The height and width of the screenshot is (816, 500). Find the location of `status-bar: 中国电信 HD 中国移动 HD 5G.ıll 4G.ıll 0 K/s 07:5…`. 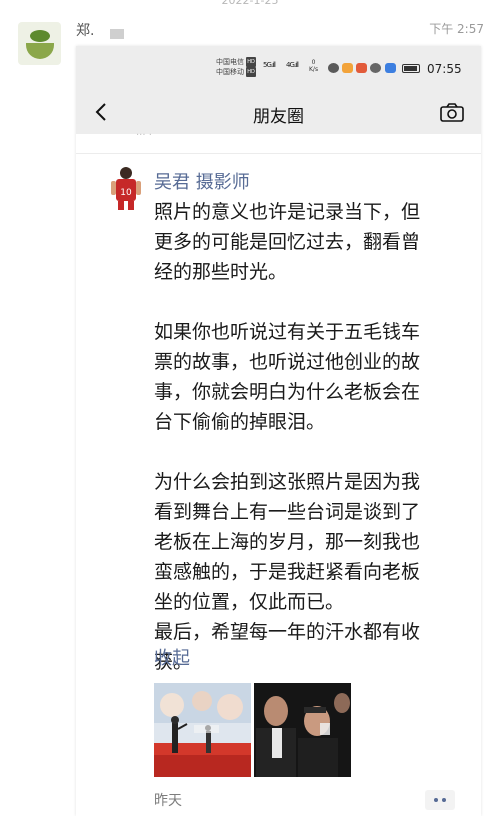

status-bar: 中国电信 HD 中国移动 HD 5G.ıll 4G.ıll 0 K/s 07:5… is located at coordinates (278, 68).